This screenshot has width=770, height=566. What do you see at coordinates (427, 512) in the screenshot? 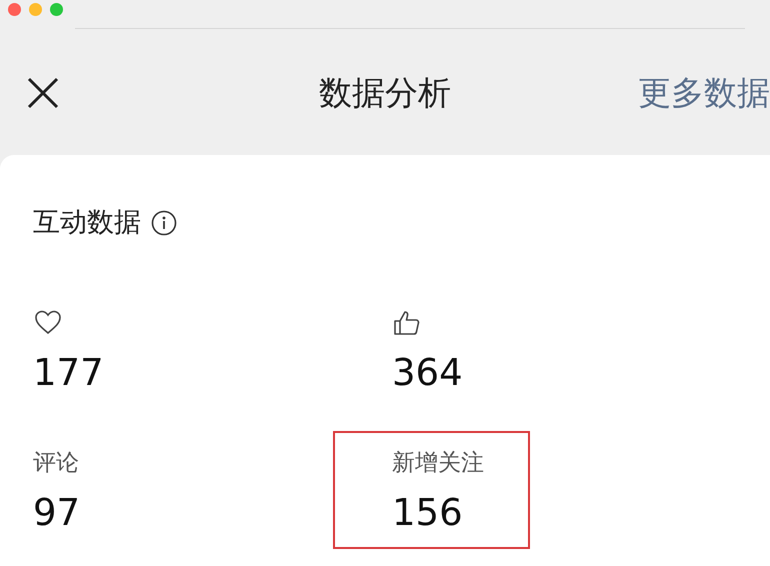
I see `metric-value: 156` at bounding box center [427, 512].